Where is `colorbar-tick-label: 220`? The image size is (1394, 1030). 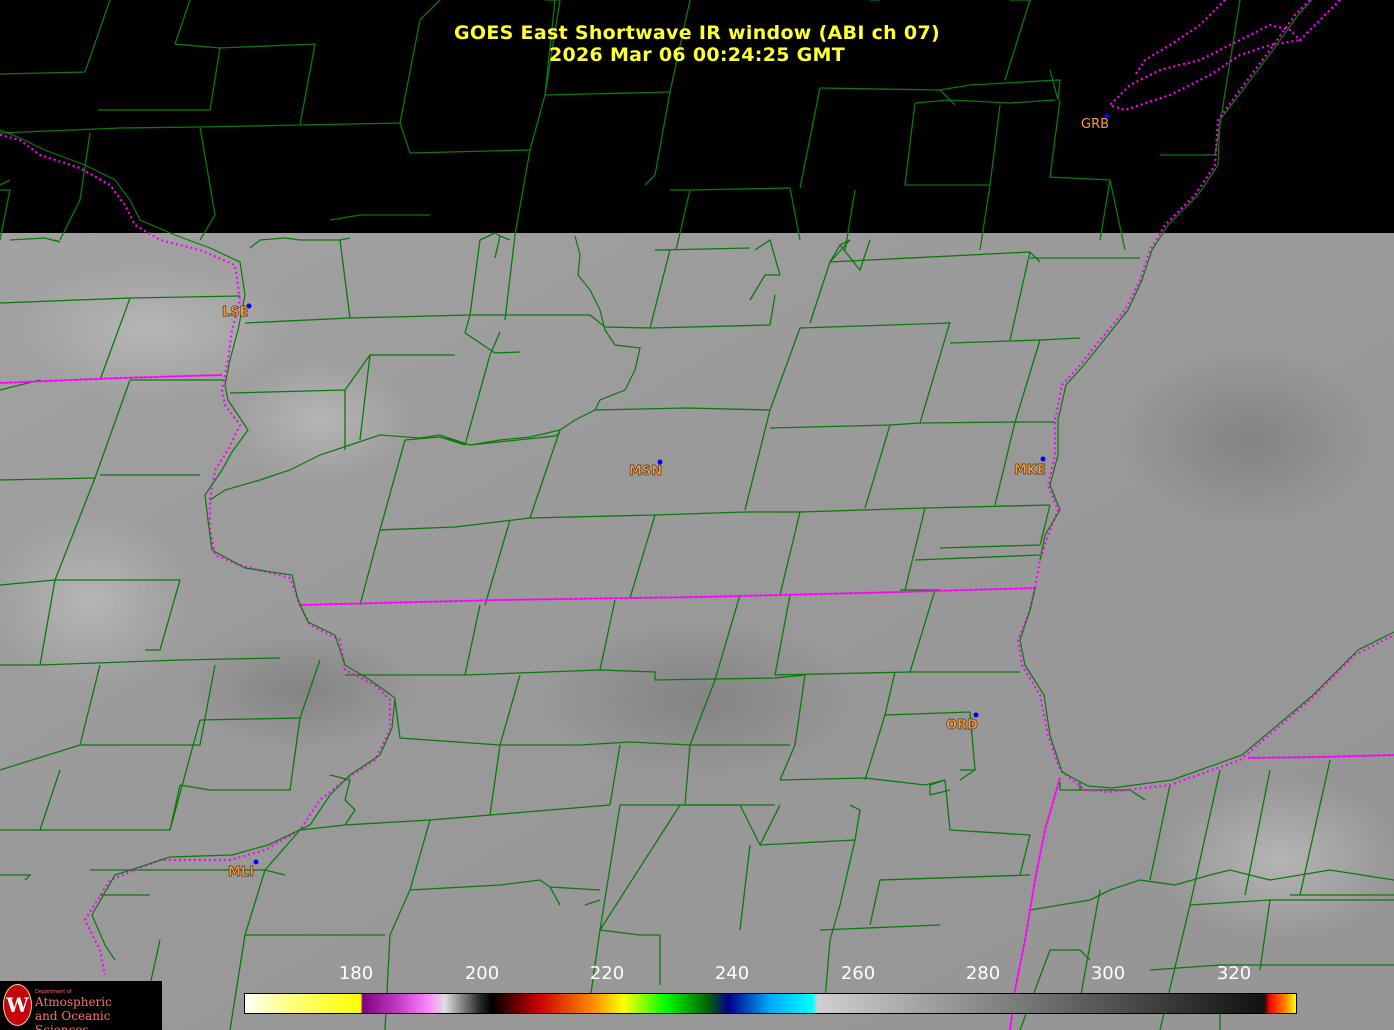 colorbar-tick-label: 220 is located at coordinates (607, 973).